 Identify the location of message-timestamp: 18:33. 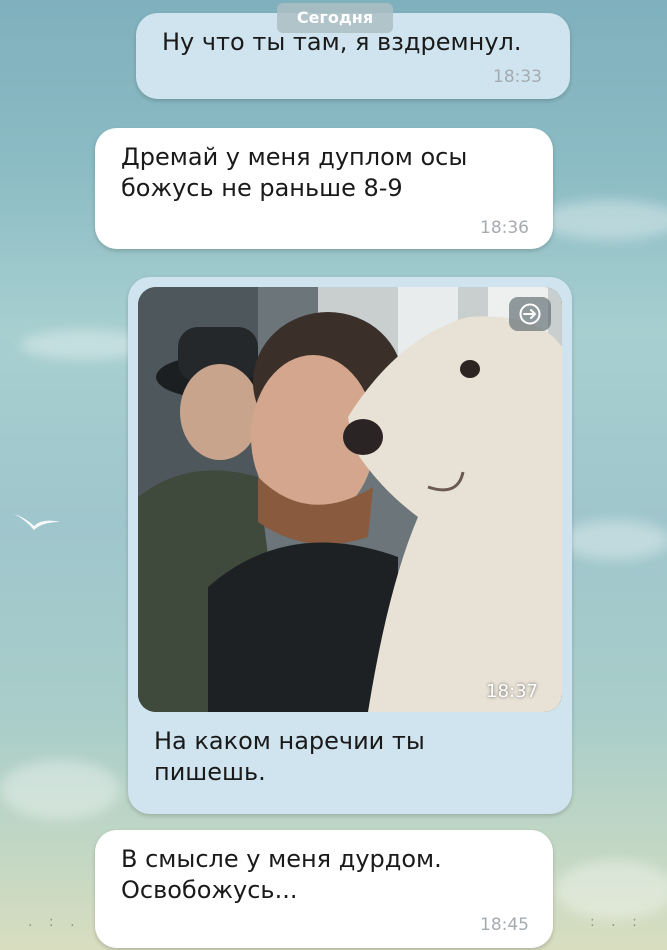
(517, 77).